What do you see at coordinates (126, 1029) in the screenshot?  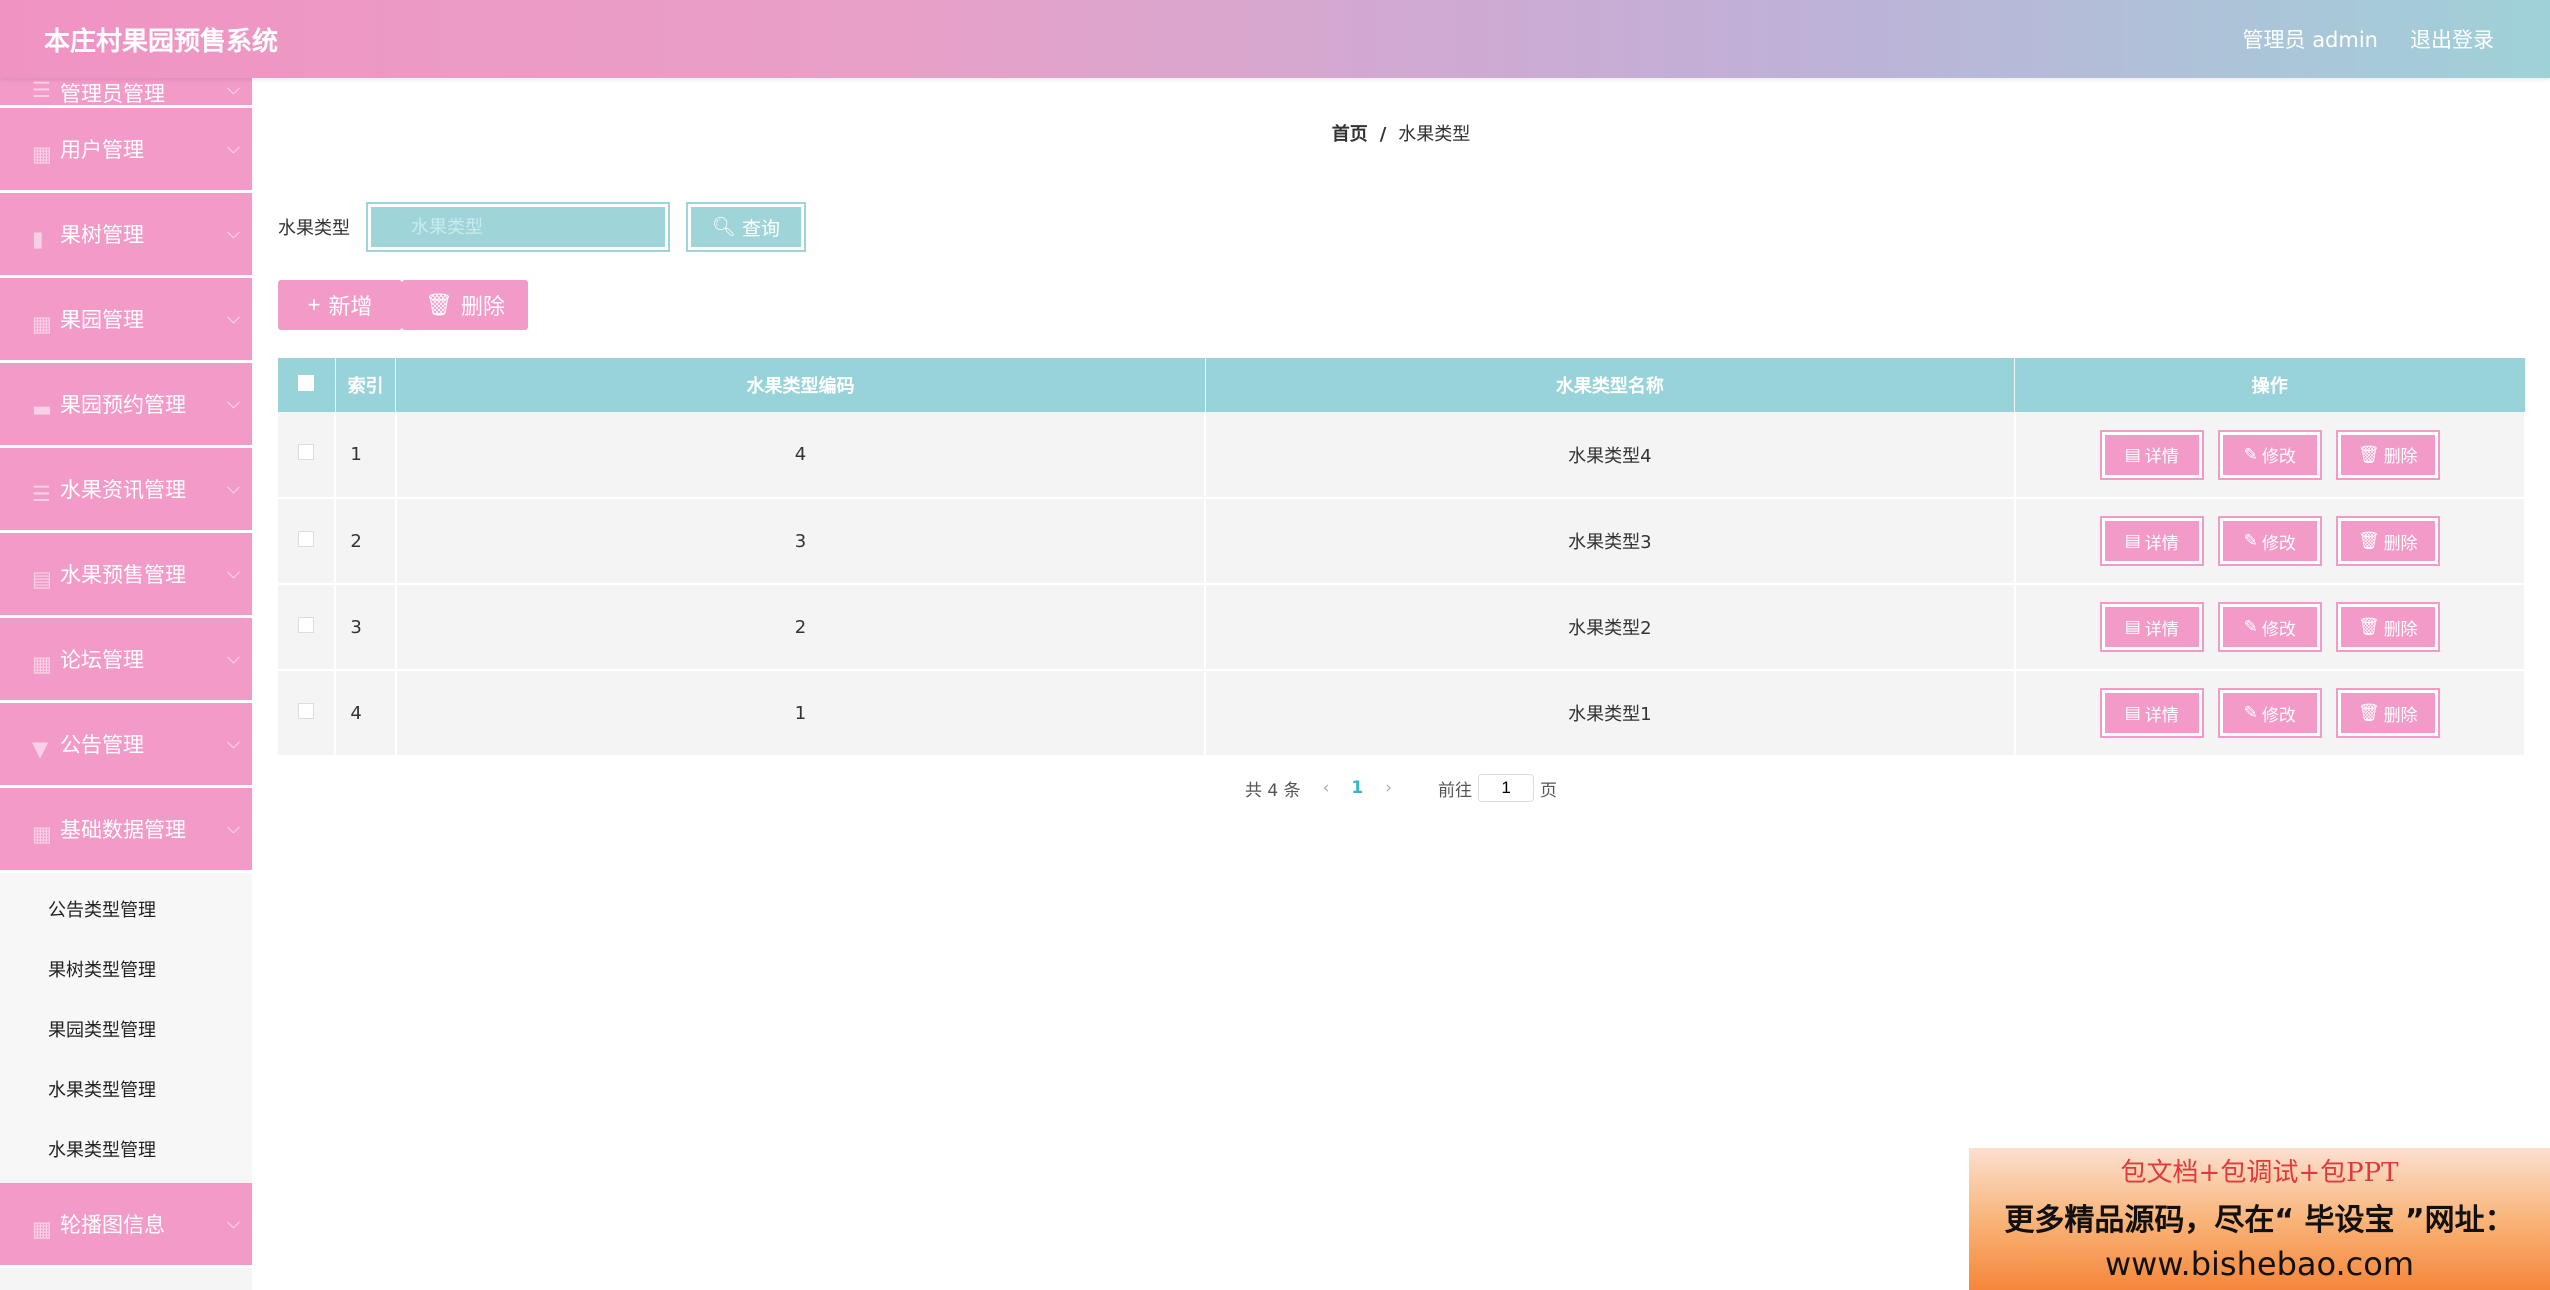 I see `submenu-item-orchard-type: 果园类型管理` at bounding box center [126, 1029].